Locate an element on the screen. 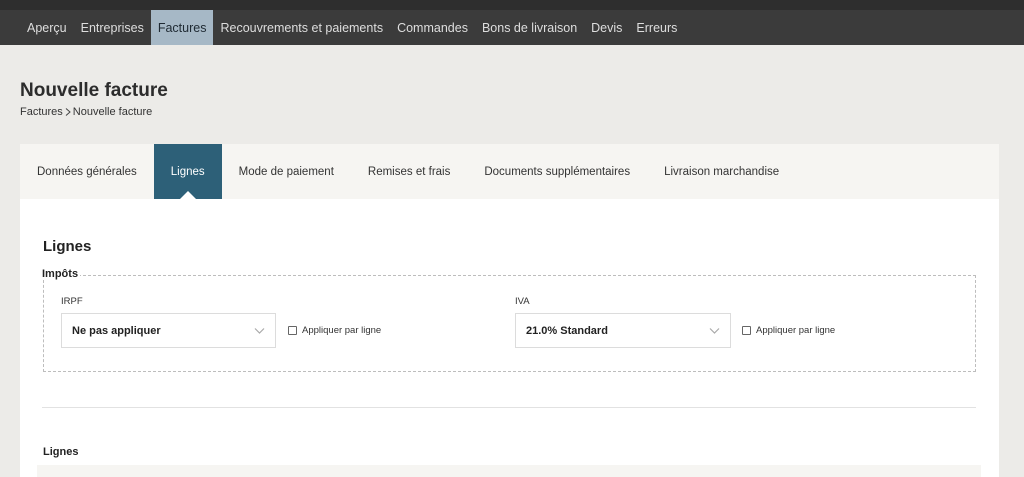 The height and width of the screenshot is (477, 1024). tab-remises-et-frais: Remises et frais is located at coordinates (409, 171).